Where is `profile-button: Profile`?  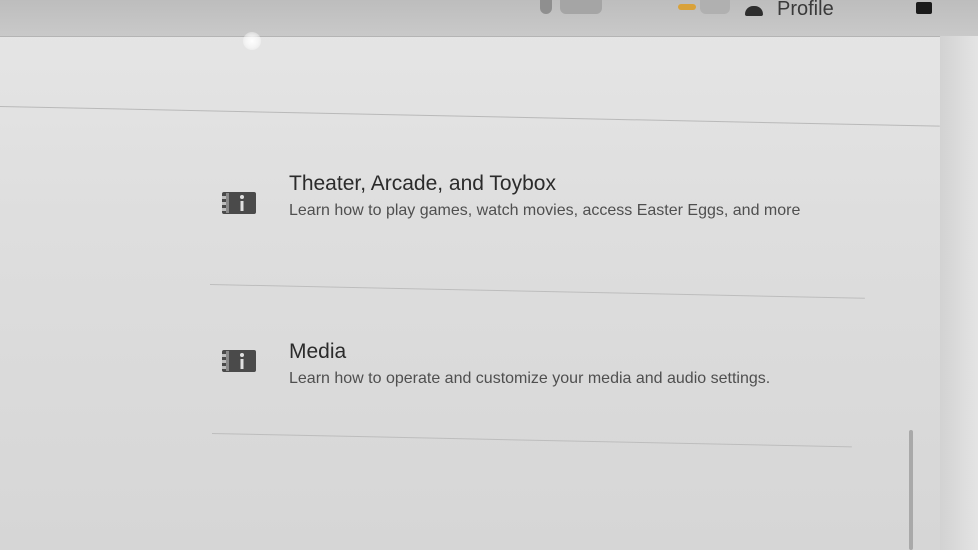 profile-button: Profile is located at coordinates (789, 10).